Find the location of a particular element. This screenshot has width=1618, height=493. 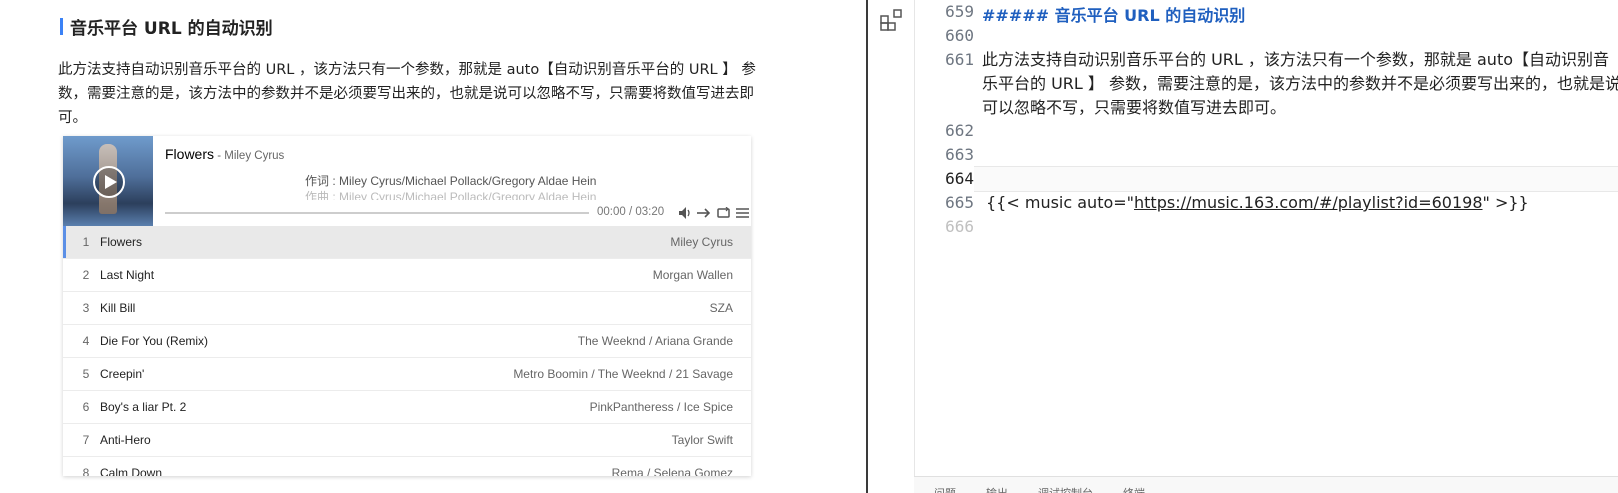

line-number-current: 664 is located at coordinates (959, 178).